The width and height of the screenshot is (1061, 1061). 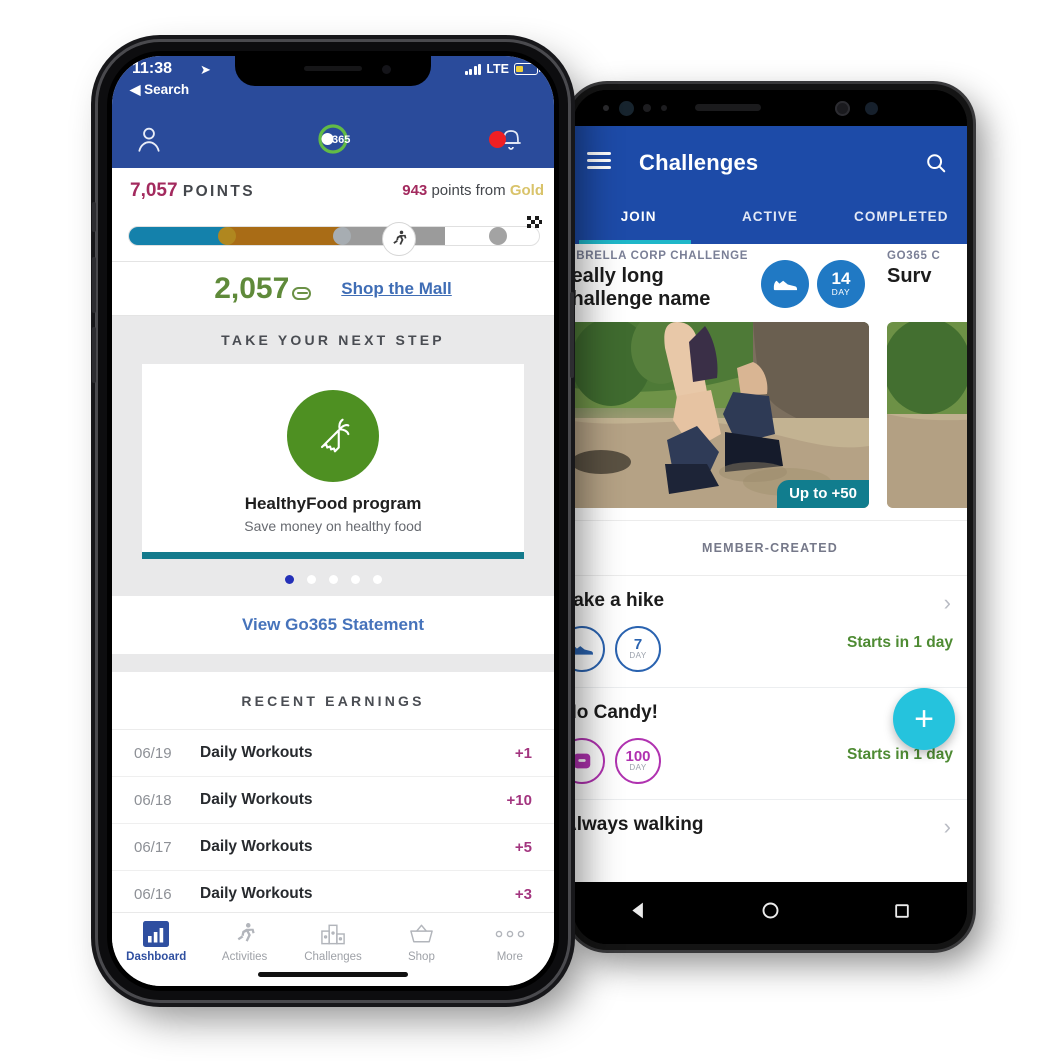 What do you see at coordinates (94, 285) in the screenshot?
I see `volume-up-button` at bounding box center [94, 285].